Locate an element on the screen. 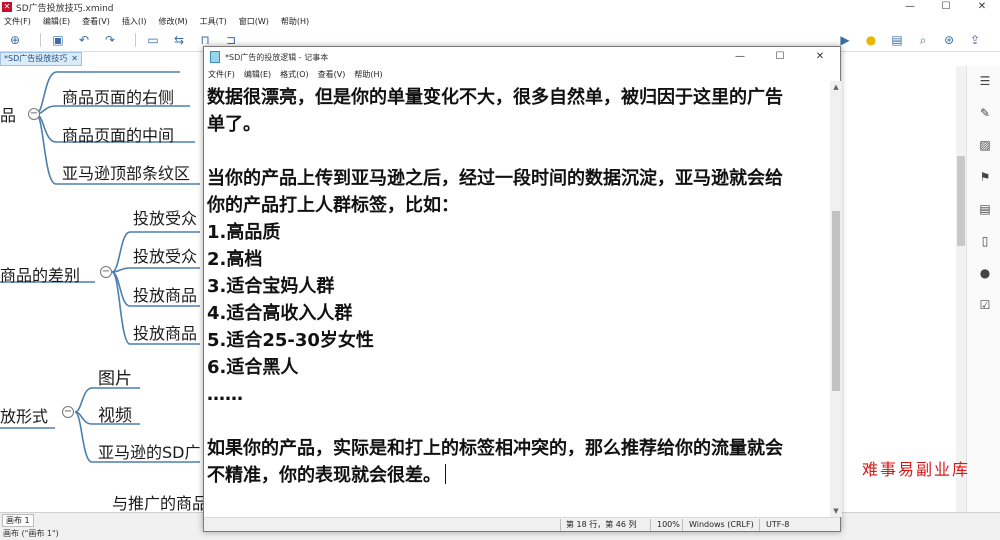  mindmap-node: 亚马逊顶部条纹区 is located at coordinates (126, 172).